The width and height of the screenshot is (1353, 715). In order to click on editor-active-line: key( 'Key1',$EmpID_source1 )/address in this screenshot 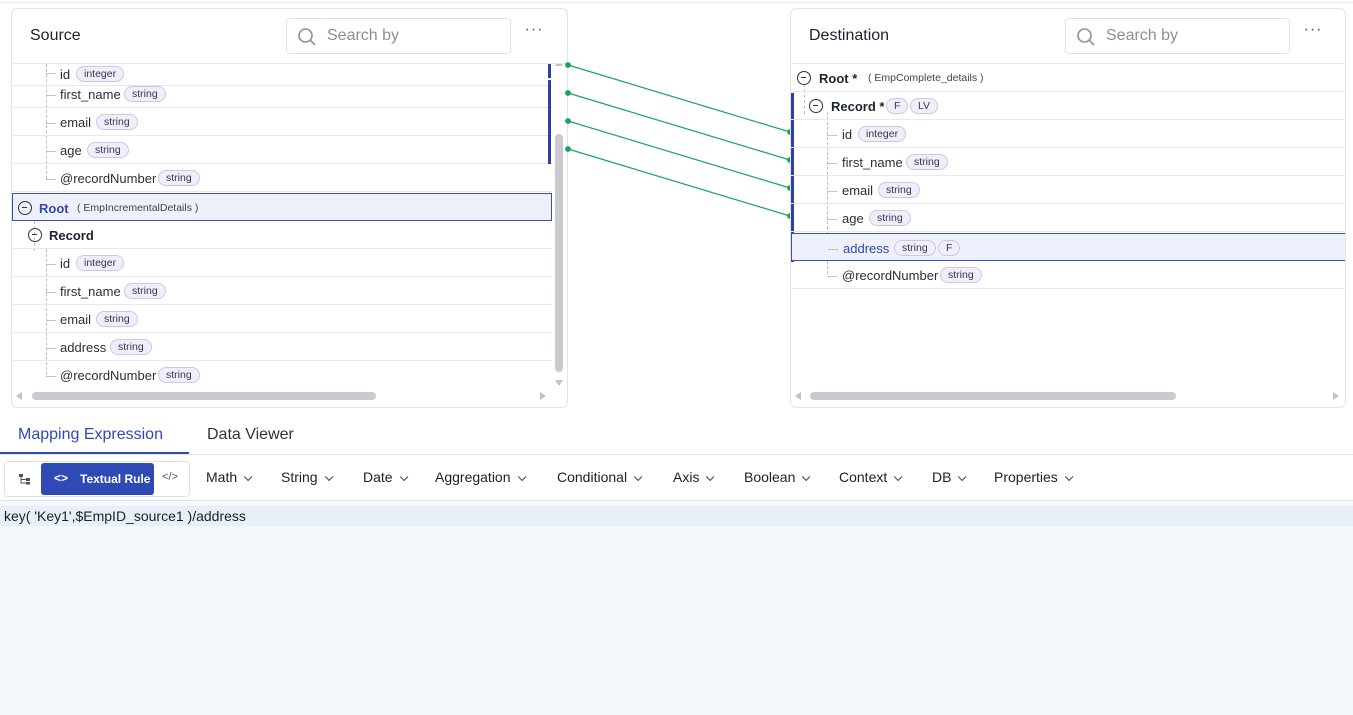, I will do `click(676, 516)`.